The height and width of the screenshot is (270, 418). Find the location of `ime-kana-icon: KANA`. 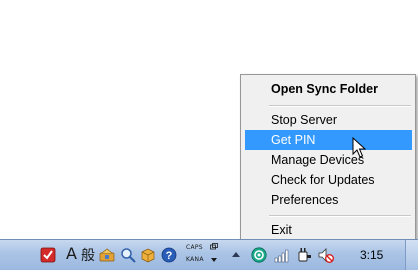

ime-kana-icon: KANA is located at coordinates (195, 259).